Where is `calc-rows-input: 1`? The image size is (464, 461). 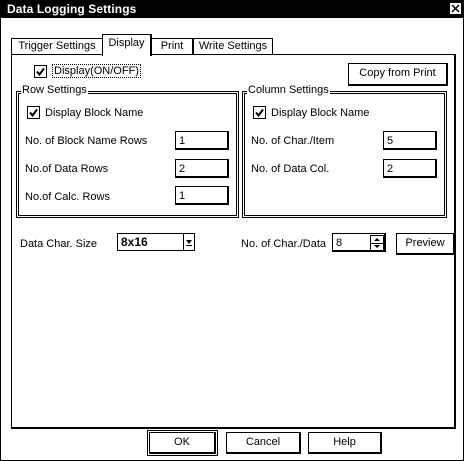 calc-rows-input: 1 is located at coordinates (202, 195).